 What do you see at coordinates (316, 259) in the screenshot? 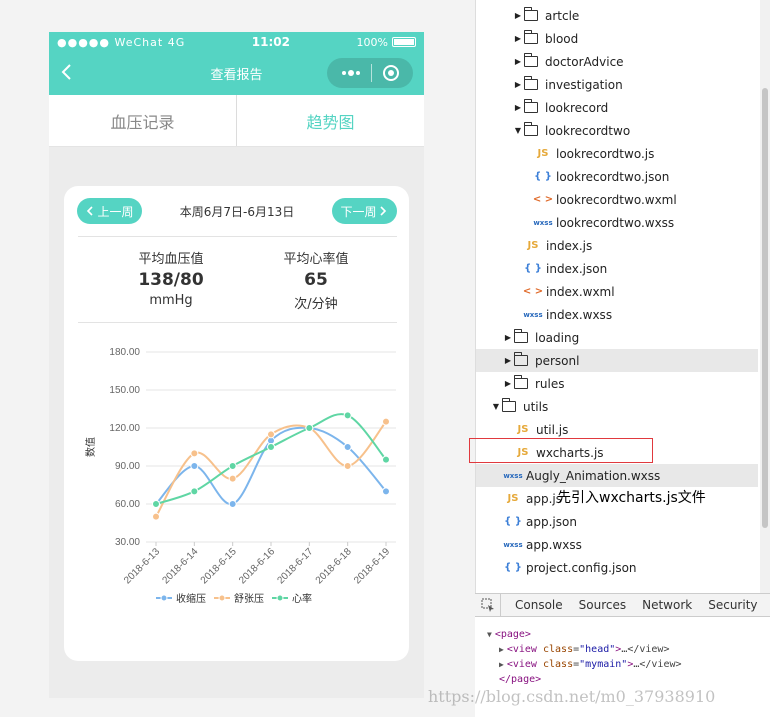
I see `stat-label: 平均心率值` at bounding box center [316, 259].